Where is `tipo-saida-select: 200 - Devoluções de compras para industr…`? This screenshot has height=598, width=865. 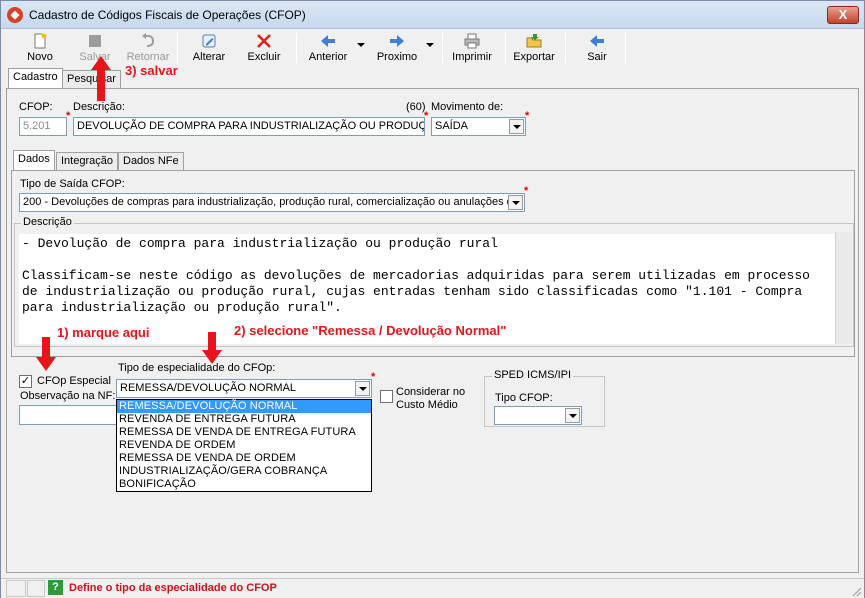 tipo-saida-select: 200 - Devoluções de compras para industr… is located at coordinates (272, 202).